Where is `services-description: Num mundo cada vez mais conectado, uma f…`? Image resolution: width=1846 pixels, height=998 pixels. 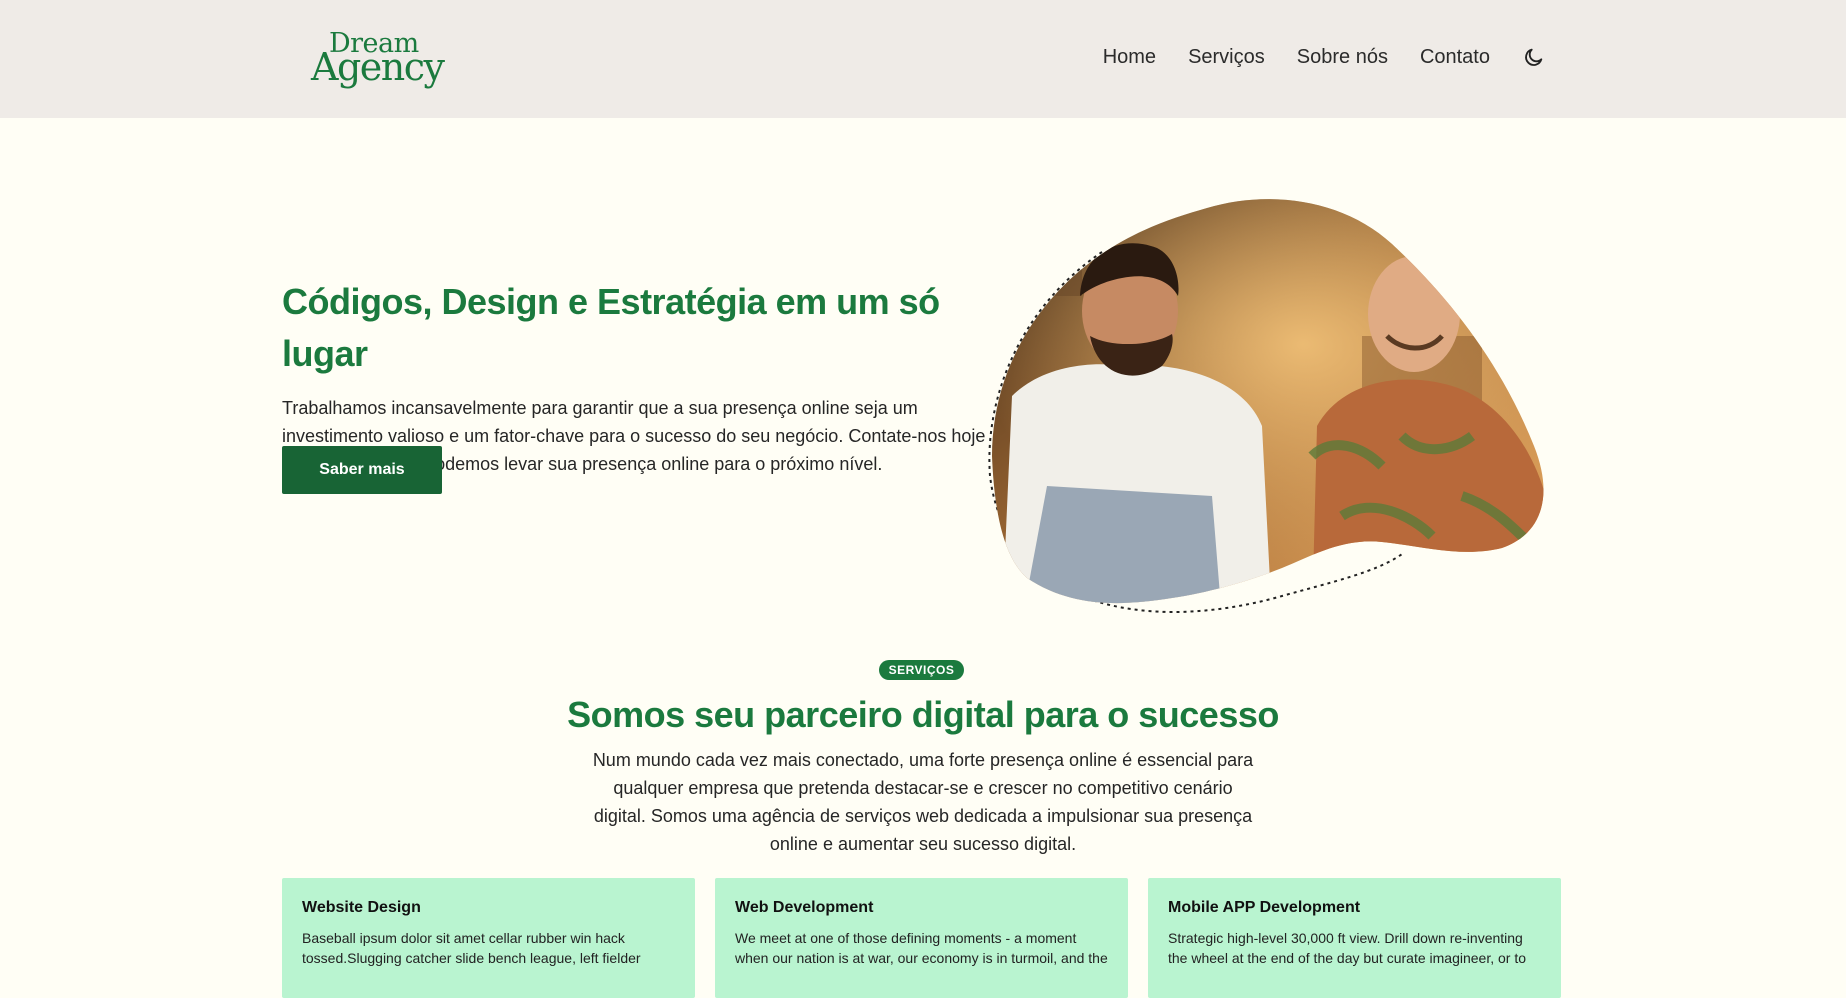
services-description: Num mundo cada vez mais conectado, uma f… is located at coordinates (923, 802).